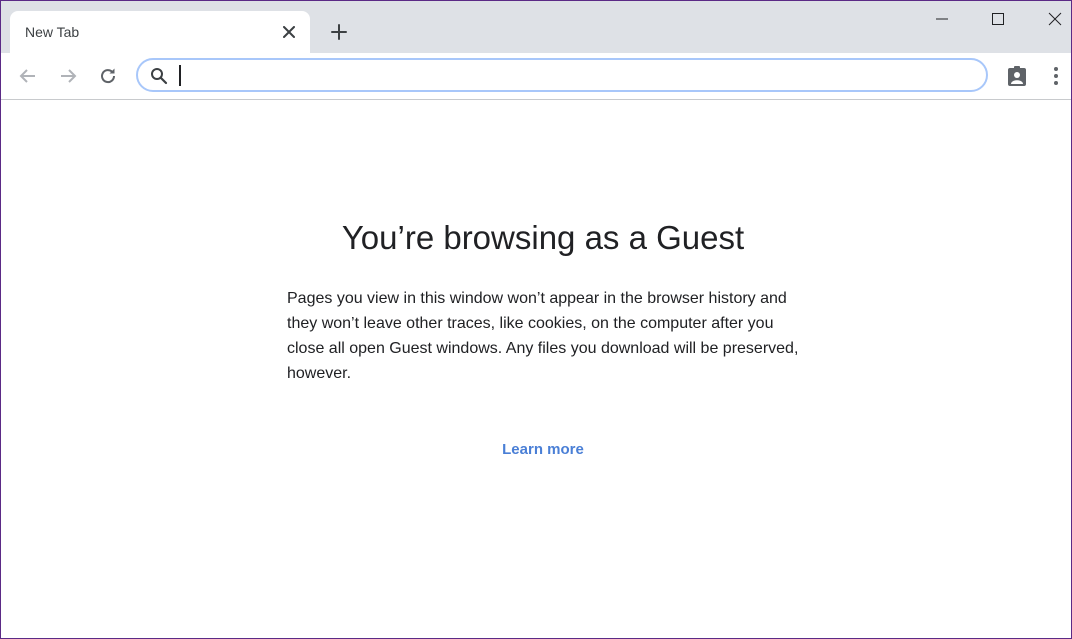  Describe the element at coordinates (536, 449) in the screenshot. I see `learn-more-link: Learn more` at that location.